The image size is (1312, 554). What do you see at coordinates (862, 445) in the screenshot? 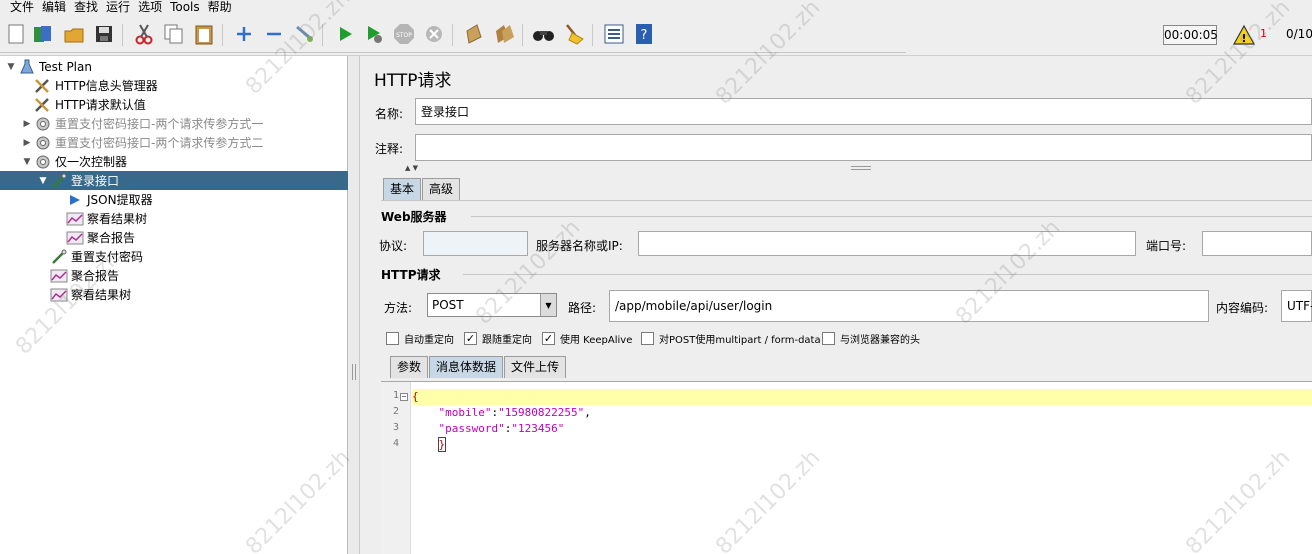
I see `code-line-4: }` at bounding box center [862, 445].